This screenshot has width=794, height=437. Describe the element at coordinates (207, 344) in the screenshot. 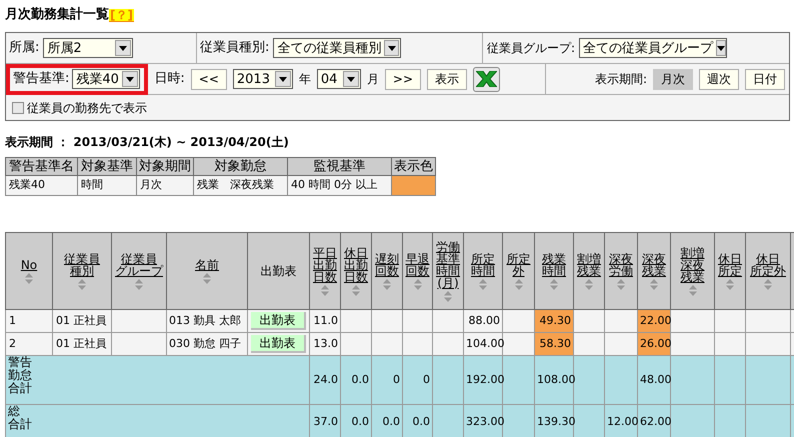

I see `table-cell: 030 勤怠 四子` at that location.